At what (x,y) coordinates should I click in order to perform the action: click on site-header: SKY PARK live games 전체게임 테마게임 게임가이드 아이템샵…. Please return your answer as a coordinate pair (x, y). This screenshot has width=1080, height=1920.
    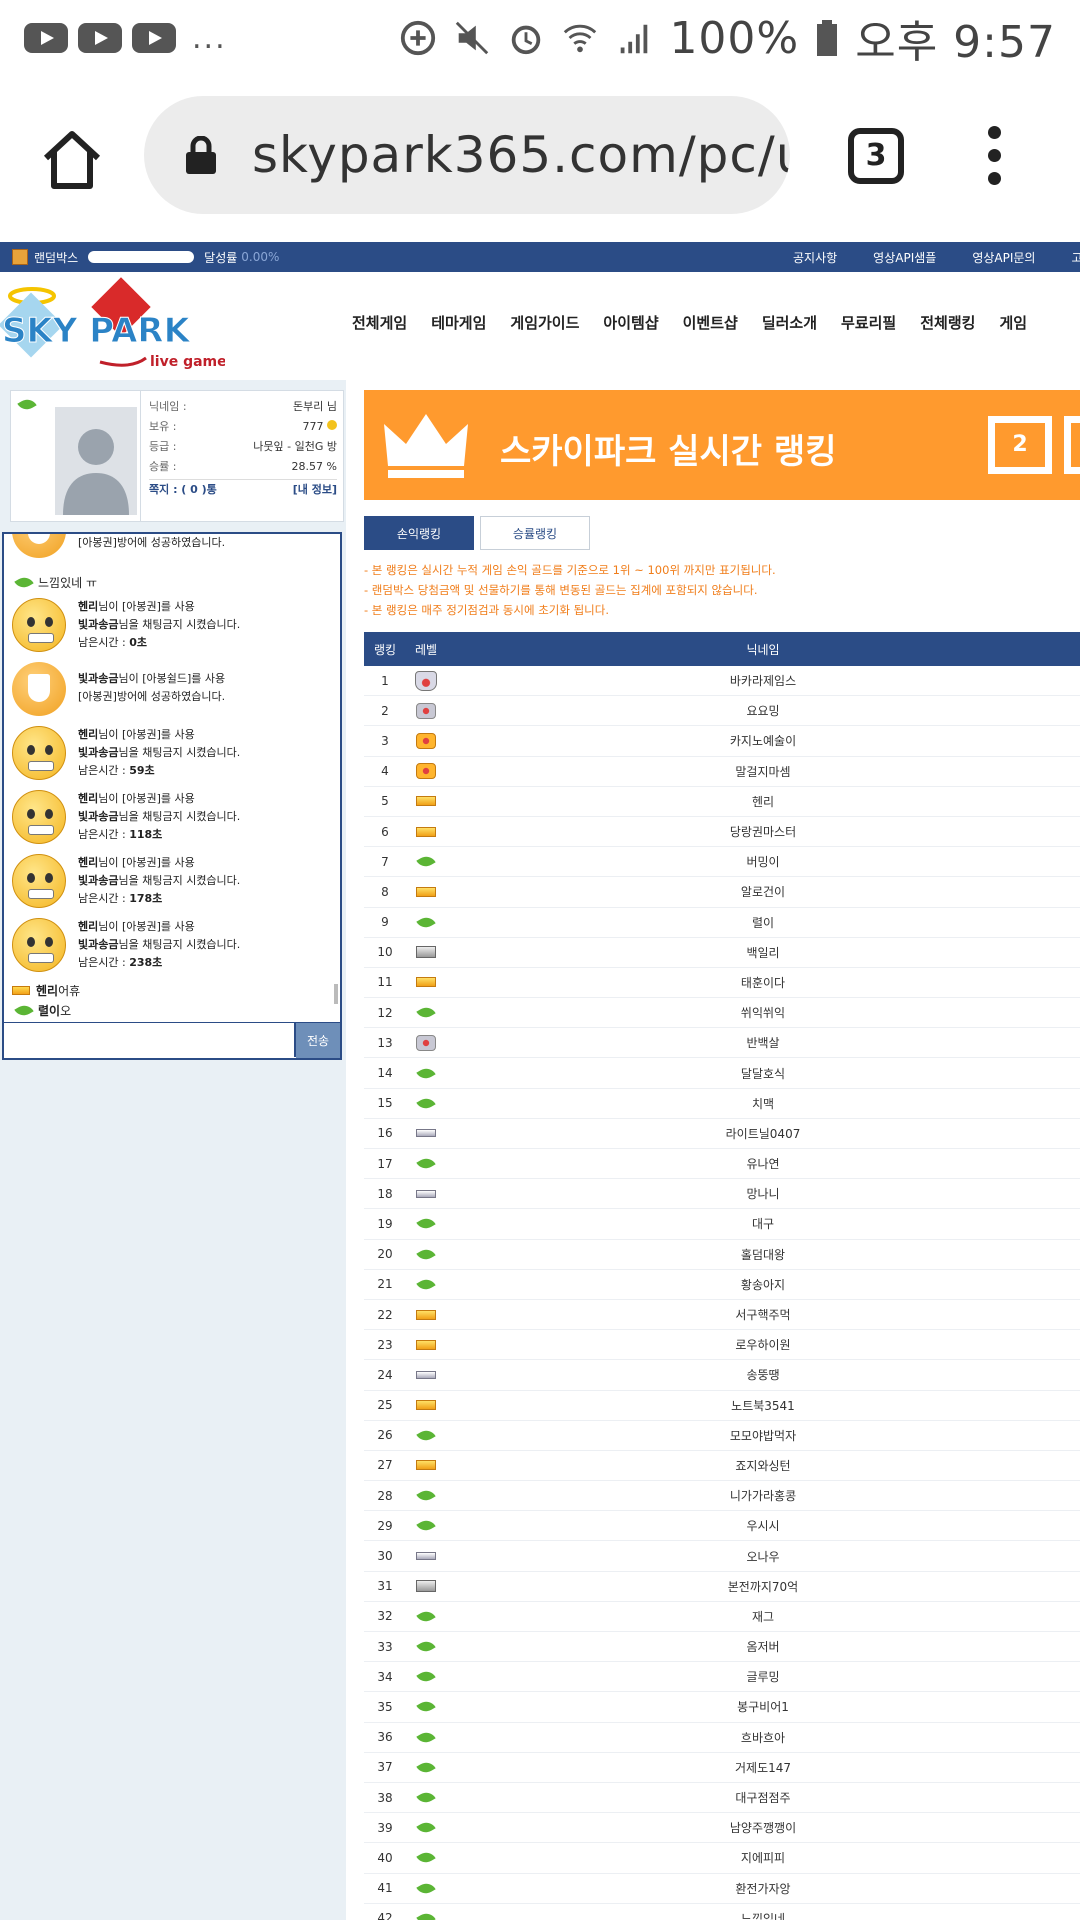
    Looking at the image, I should click on (540, 326).